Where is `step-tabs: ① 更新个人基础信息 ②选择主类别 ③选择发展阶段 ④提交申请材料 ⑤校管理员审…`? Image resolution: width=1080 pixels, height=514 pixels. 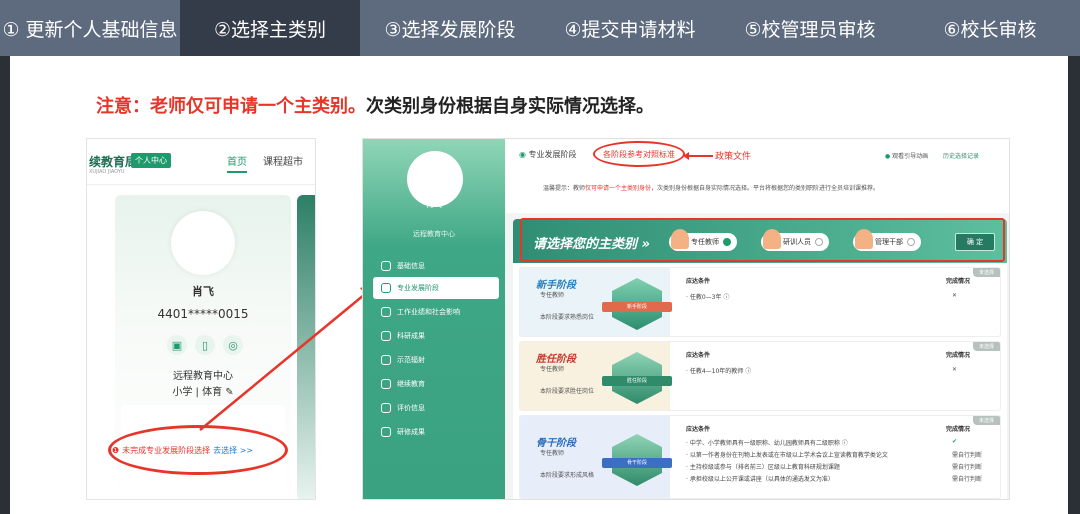 step-tabs: ① 更新个人基础信息 ②选择主类别 ③选择发展阶段 ④提交申请材料 ⑤校管理员审… is located at coordinates (540, 28).